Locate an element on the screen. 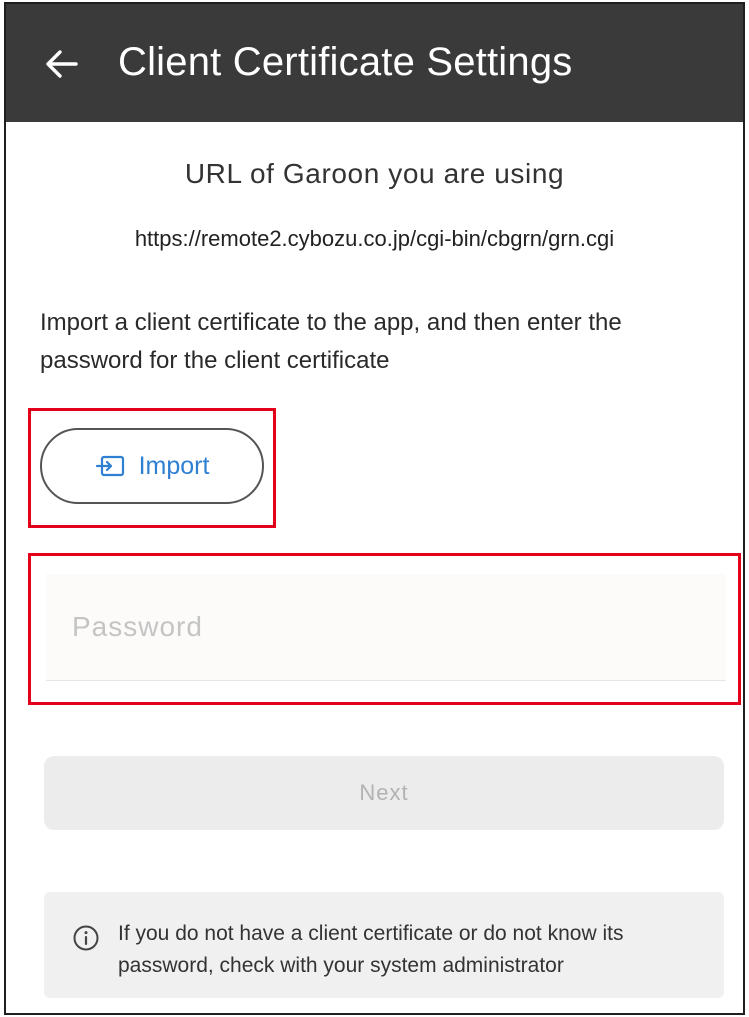  password-input is located at coordinates (386, 627).